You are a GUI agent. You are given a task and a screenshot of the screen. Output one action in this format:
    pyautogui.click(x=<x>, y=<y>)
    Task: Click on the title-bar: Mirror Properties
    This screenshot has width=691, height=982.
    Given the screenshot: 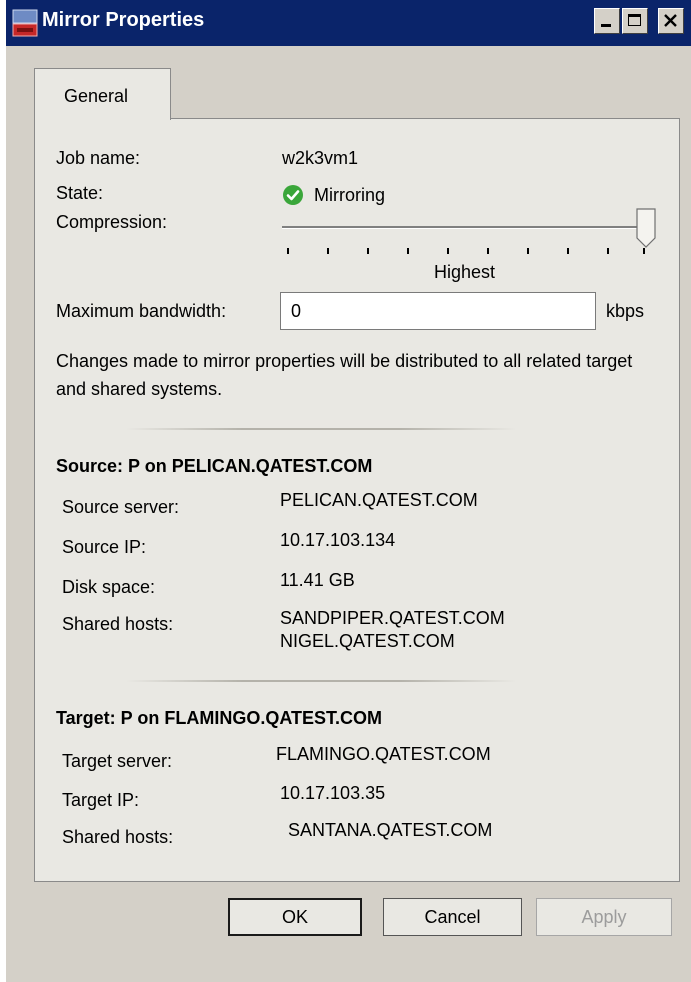 What is the action you would take?
    pyautogui.click(x=348, y=23)
    